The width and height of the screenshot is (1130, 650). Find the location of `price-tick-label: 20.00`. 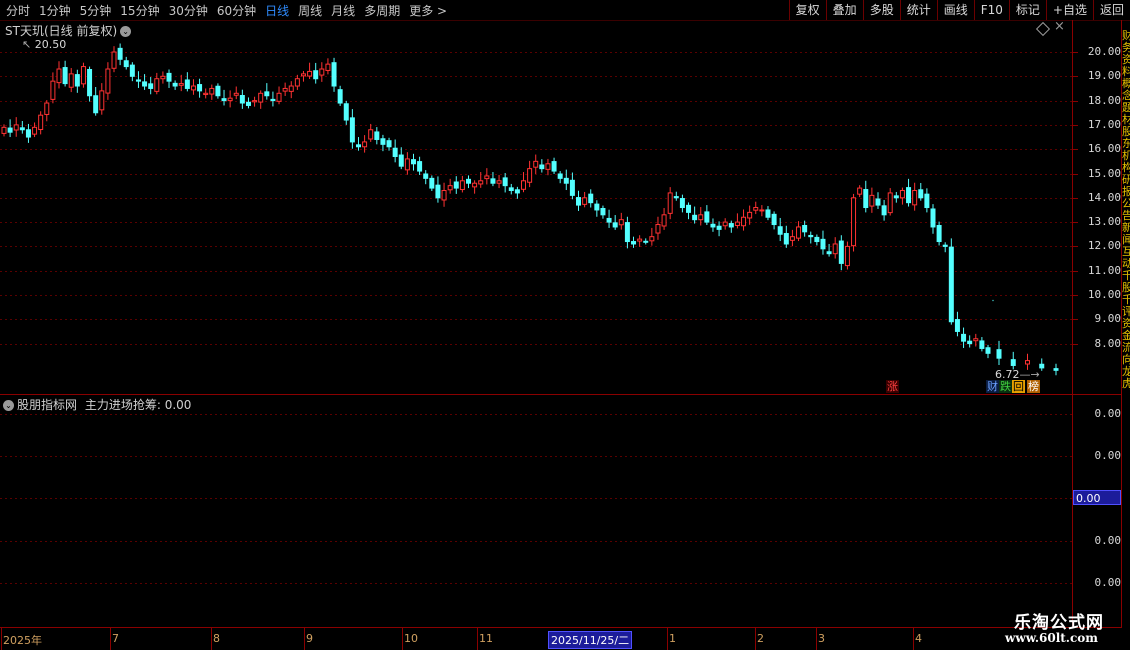

price-tick-label: 20.00 is located at coordinates (1104, 51).